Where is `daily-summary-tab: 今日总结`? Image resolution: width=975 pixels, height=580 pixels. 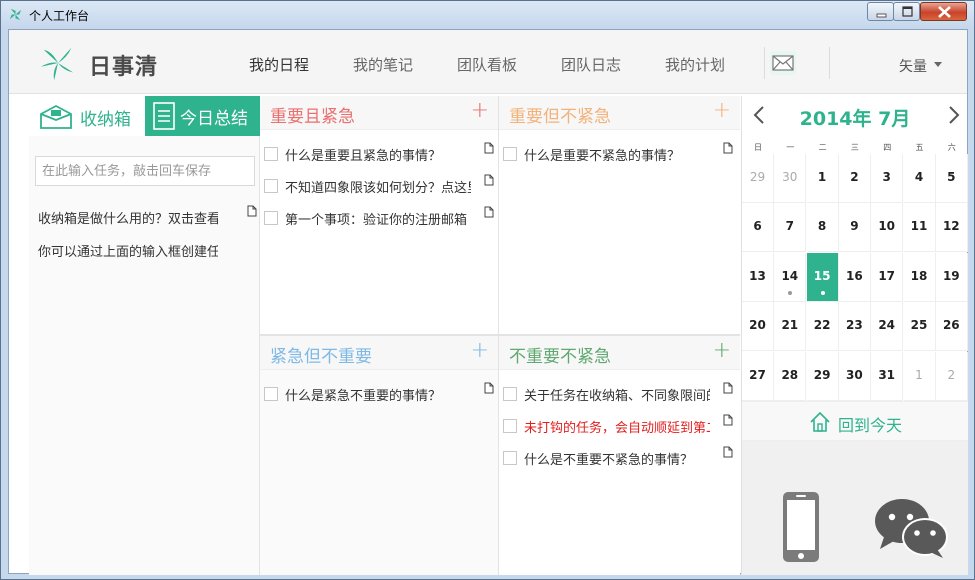
daily-summary-tab: 今日总结 is located at coordinates (202, 116).